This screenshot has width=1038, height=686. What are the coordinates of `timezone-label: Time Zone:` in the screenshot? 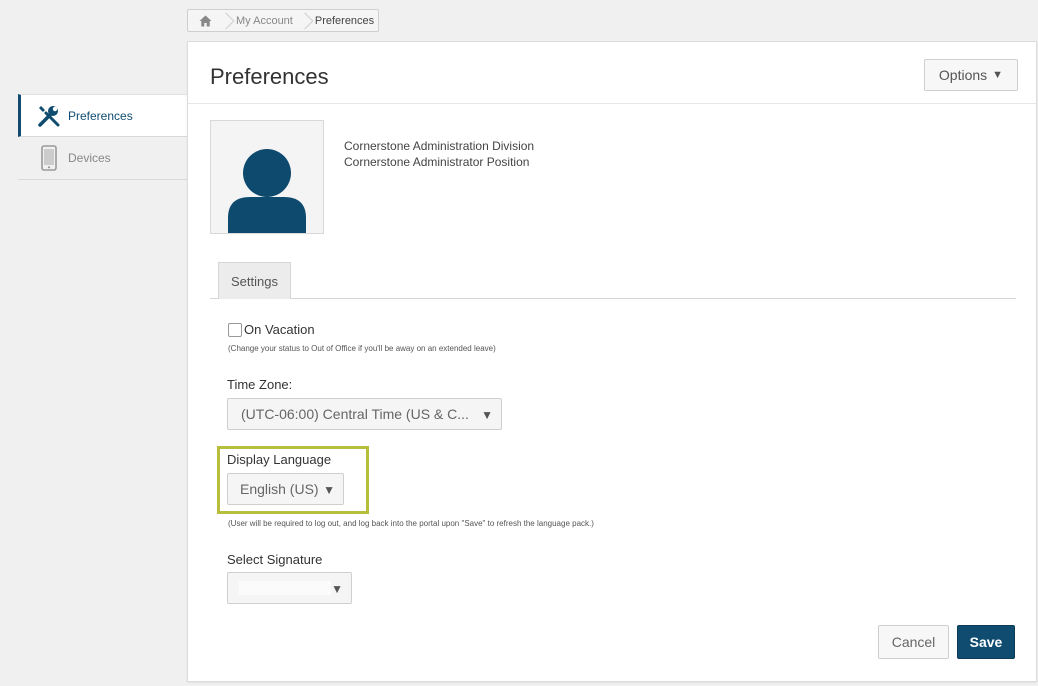 It's located at (260, 384).